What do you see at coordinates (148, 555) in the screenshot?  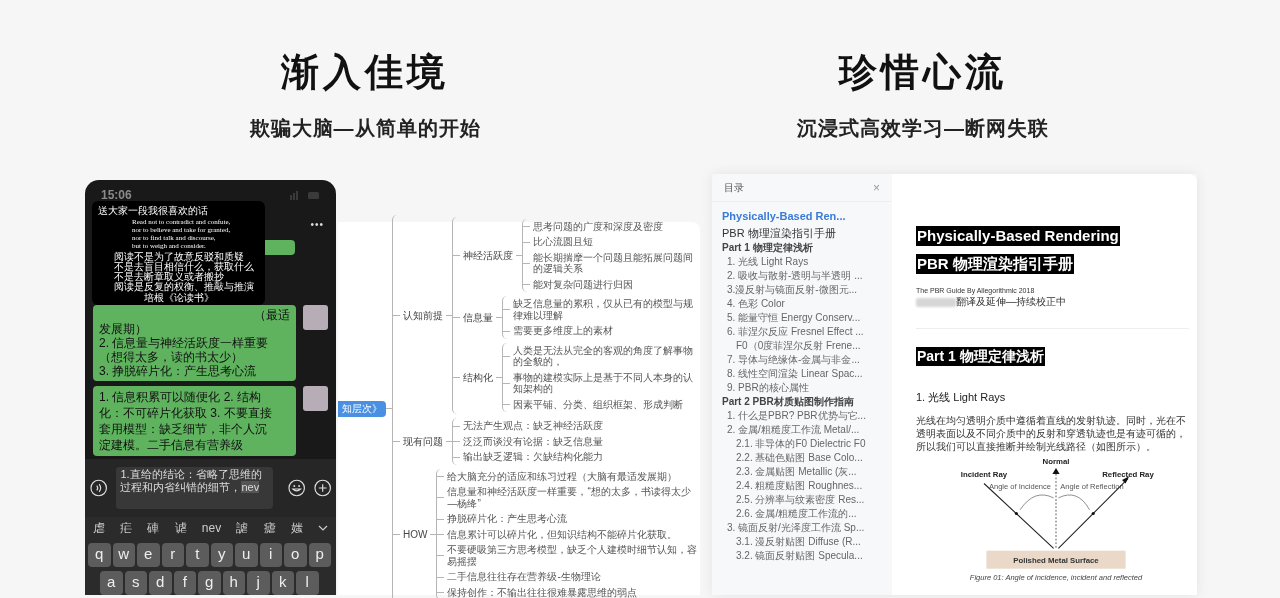 I see `keyboard-key: e` at bounding box center [148, 555].